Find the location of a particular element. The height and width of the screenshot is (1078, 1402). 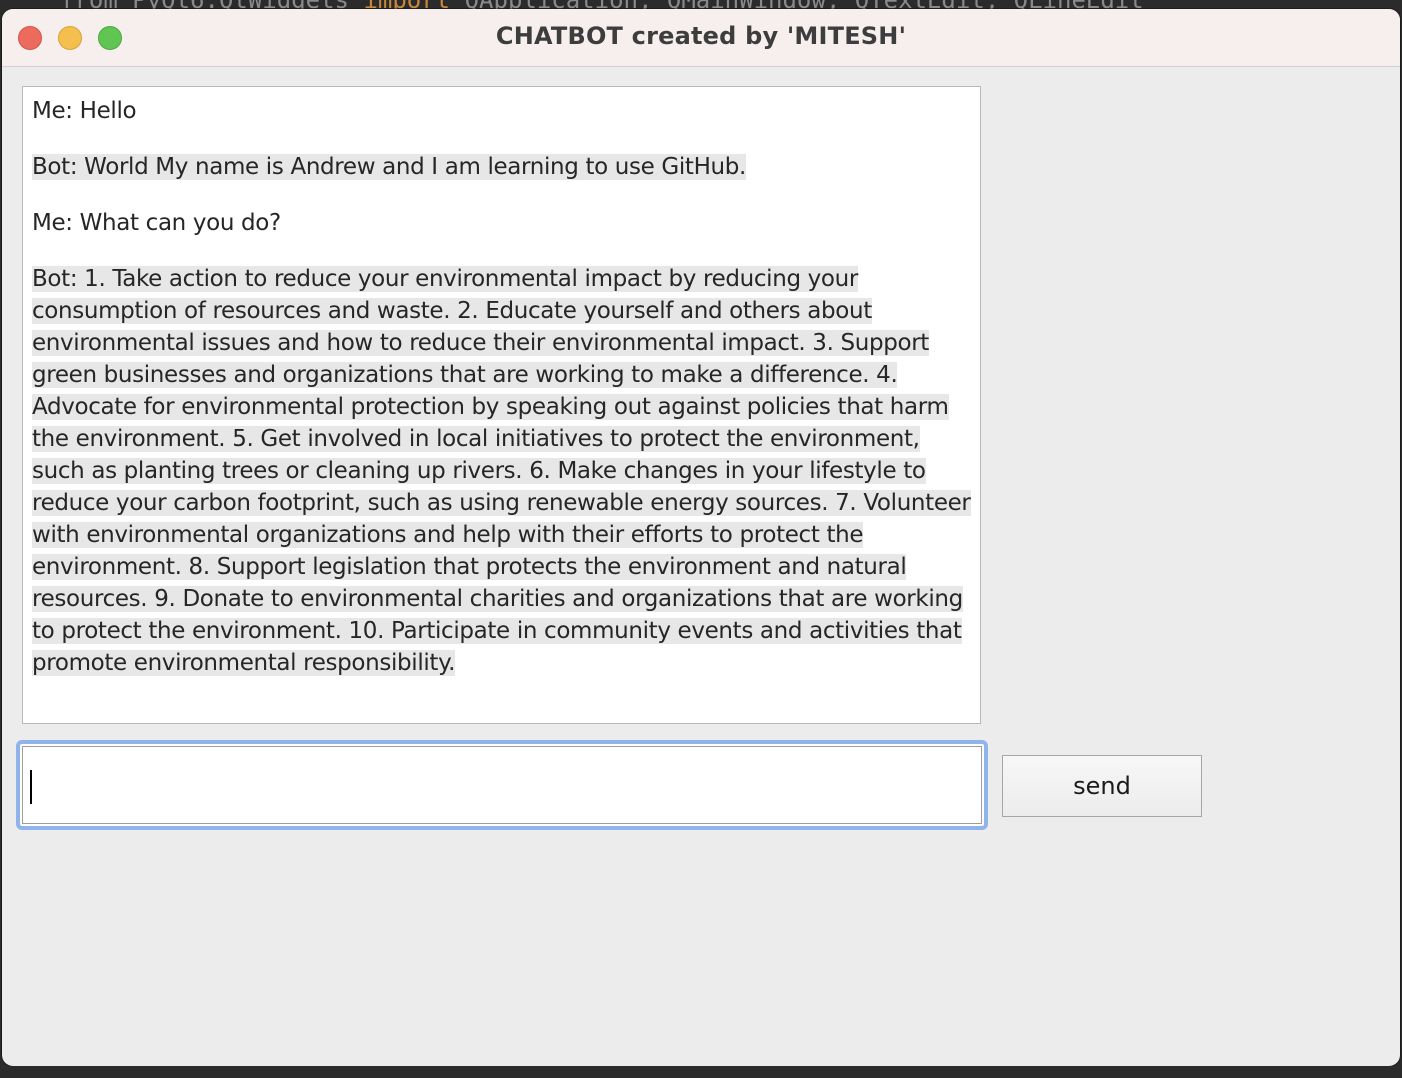

title-bar: CHATBOT created by 'MITESH' is located at coordinates (701, 38).